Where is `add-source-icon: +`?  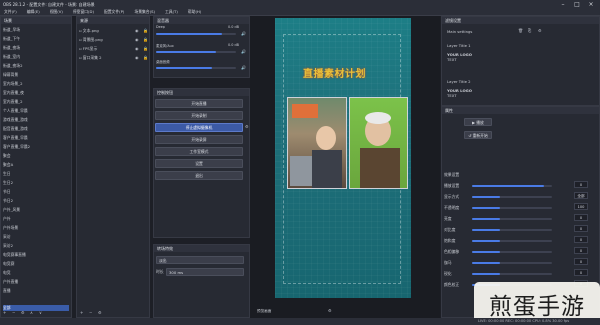 add-source-icon: + is located at coordinates (81, 312).